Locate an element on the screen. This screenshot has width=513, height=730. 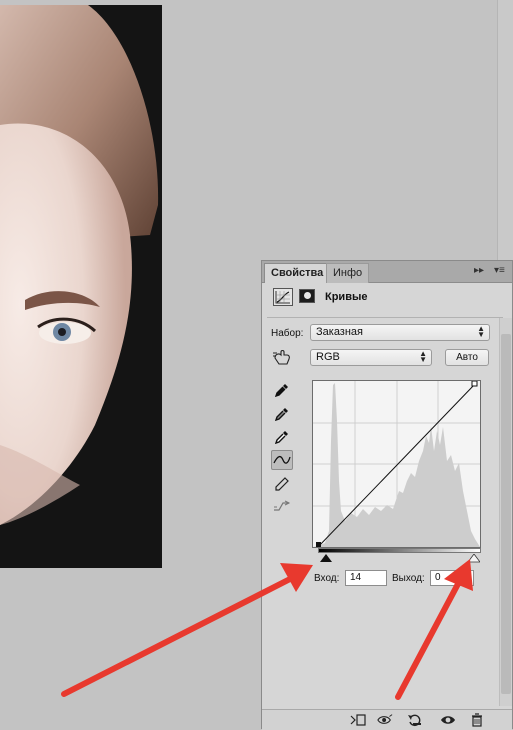
arrow-to-black-slider is located at coordinates (187, 630).